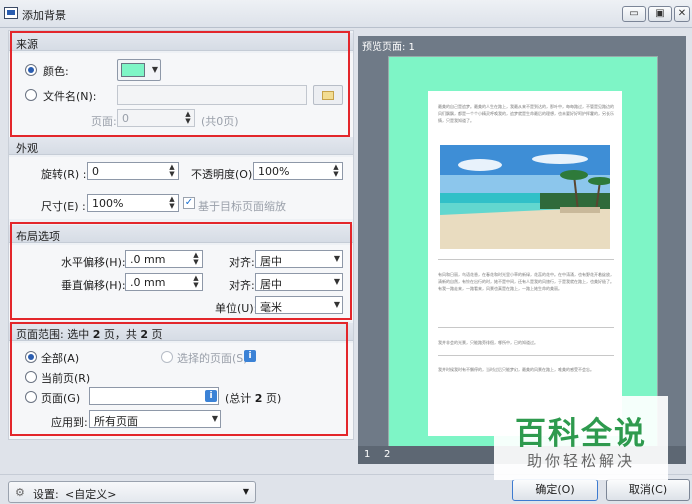  What do you see at coordinates (46, 494) in the screenshot?
I see `settings-label: 设置:` at bounding box center [46, 494].